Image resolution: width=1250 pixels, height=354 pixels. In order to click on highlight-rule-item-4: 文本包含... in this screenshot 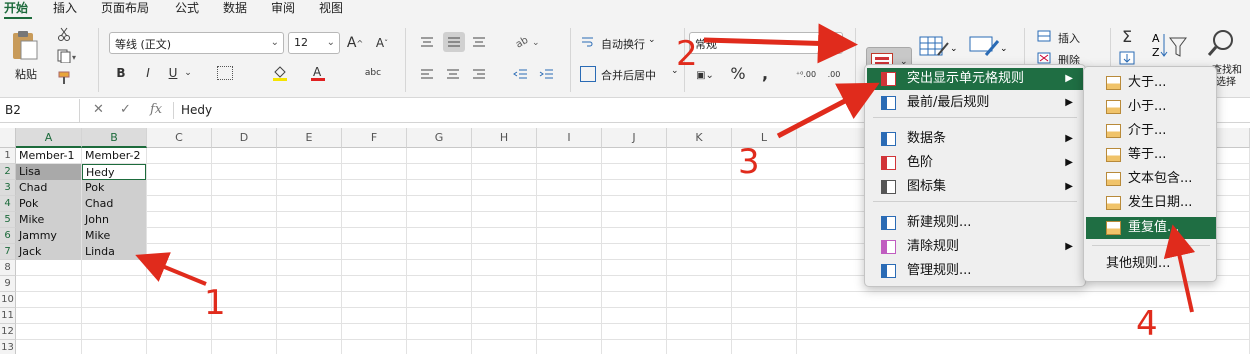, I will do `click(1151, 179)`.